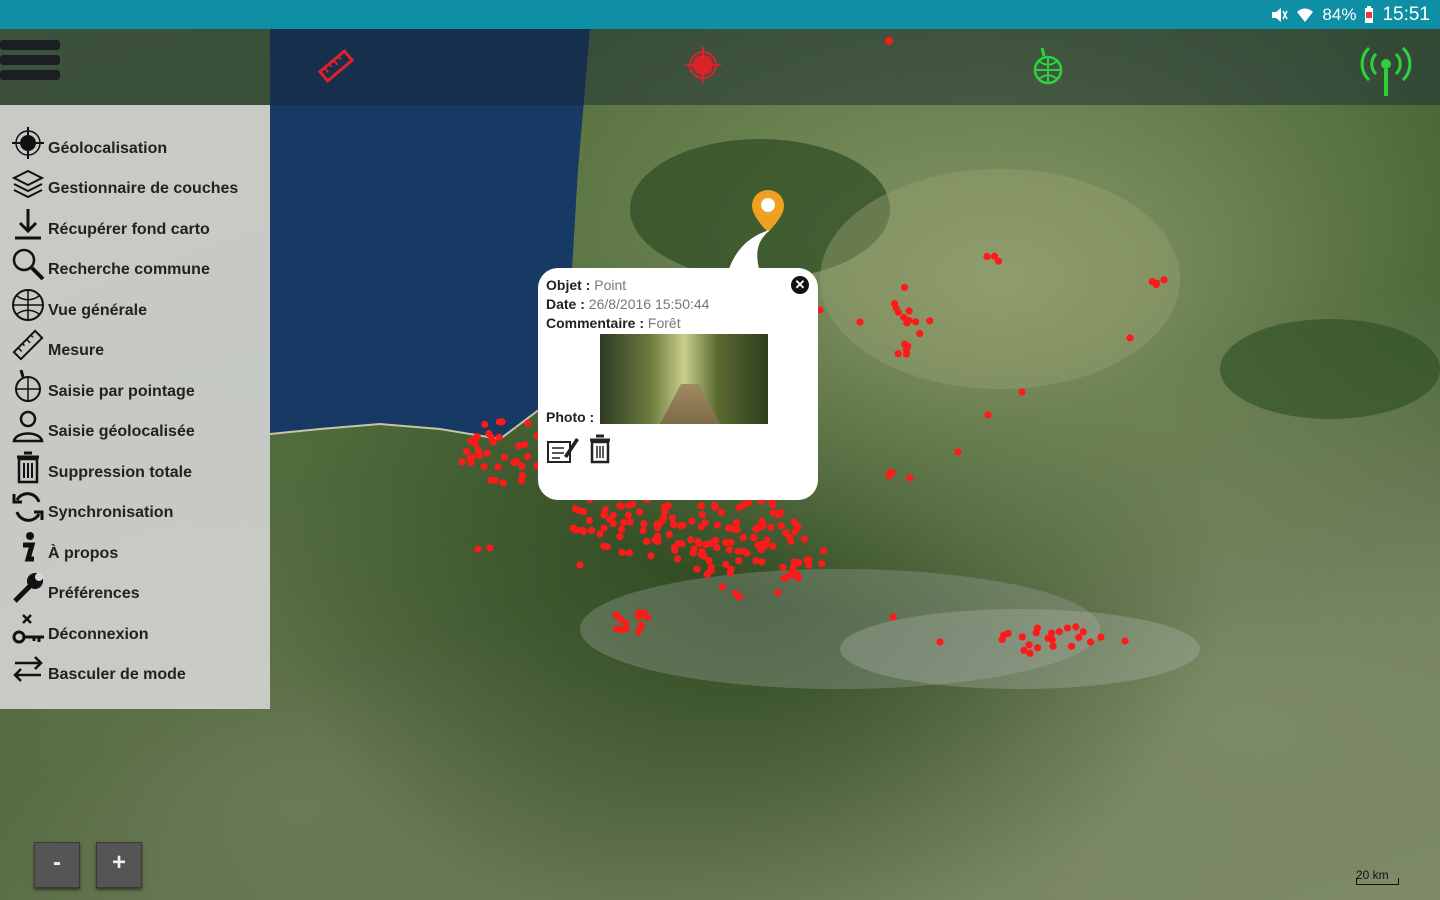 The width and height of the screenshot is (1440, 900). What do you see at coordinates (139, 303) in the screenshot?
I see `menu-item-overview: Vue générale` at bounding box center [139, 303].